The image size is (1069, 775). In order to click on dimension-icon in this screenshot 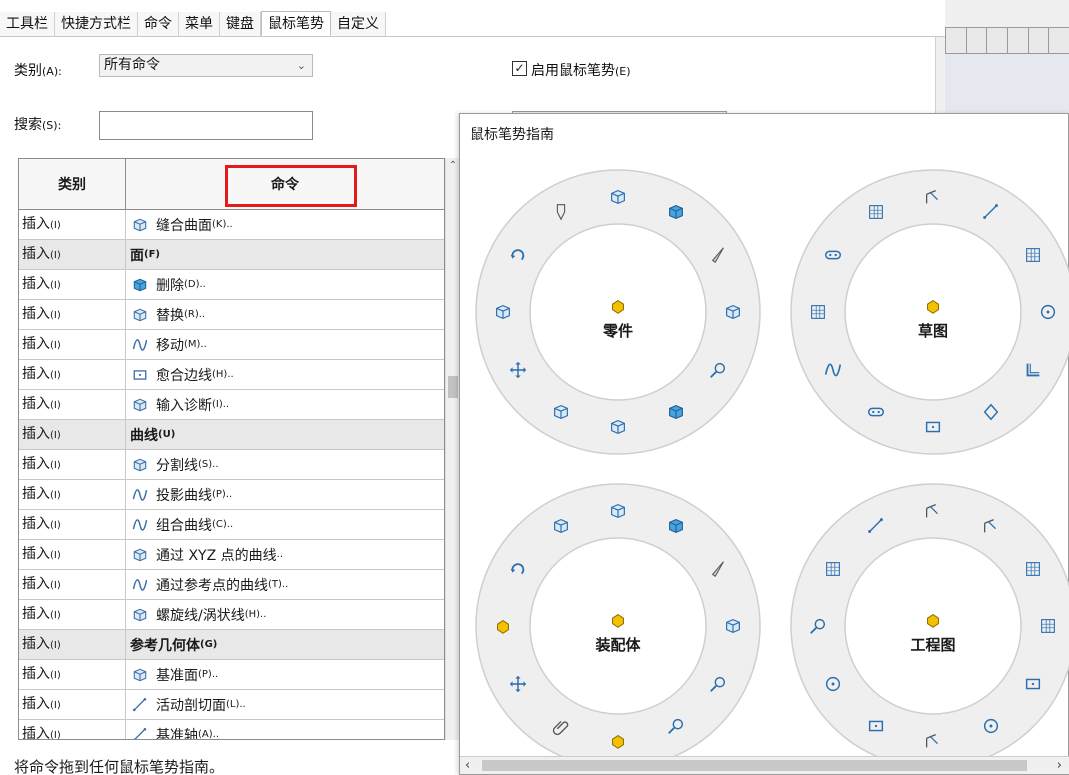, I will do `click(933, 511)`.